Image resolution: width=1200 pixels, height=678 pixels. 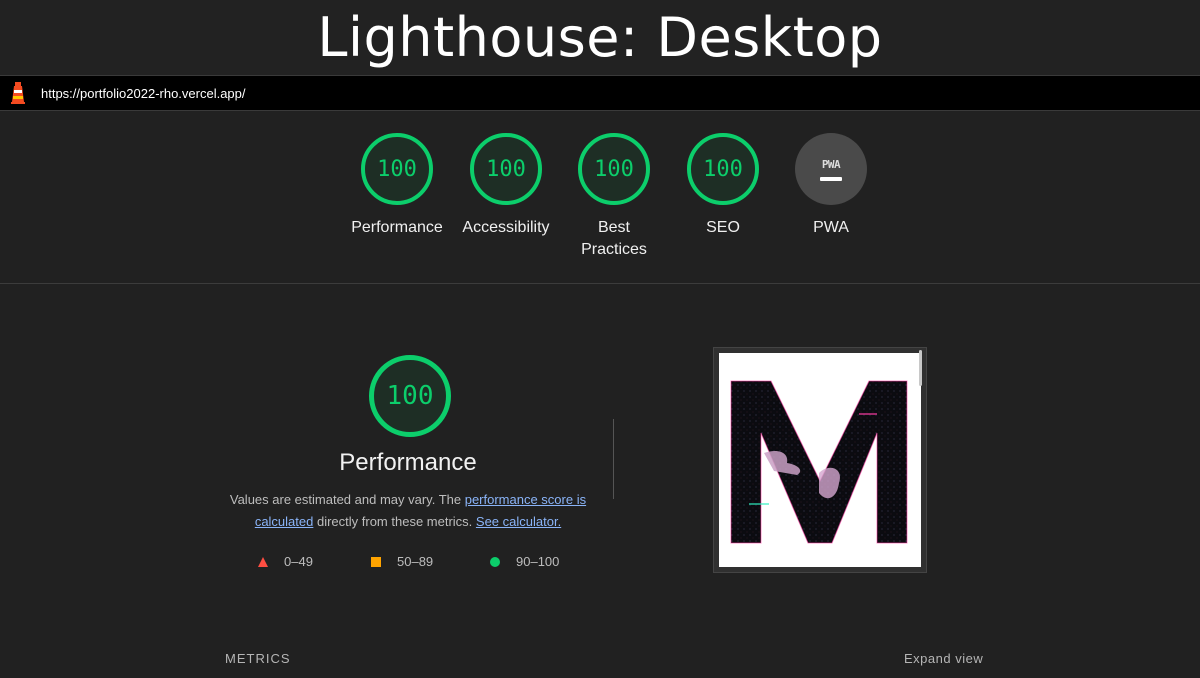 I want to click on title-bar: Lighthouse: Desktop, so click(x=600, y=37).